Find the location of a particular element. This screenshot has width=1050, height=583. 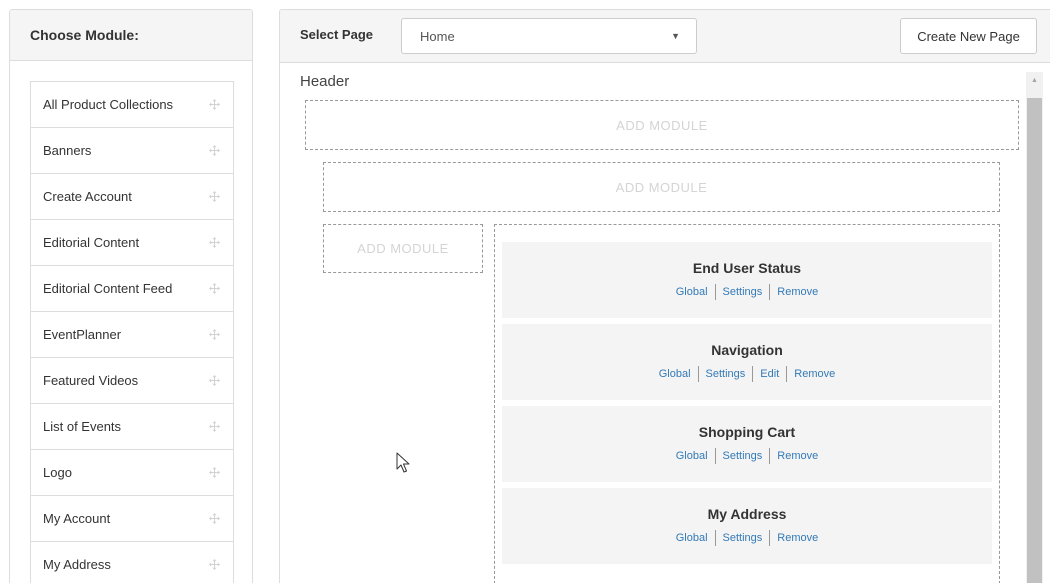

module-item-featured-videos: Featured Videos is located at coordinates (132, 380).